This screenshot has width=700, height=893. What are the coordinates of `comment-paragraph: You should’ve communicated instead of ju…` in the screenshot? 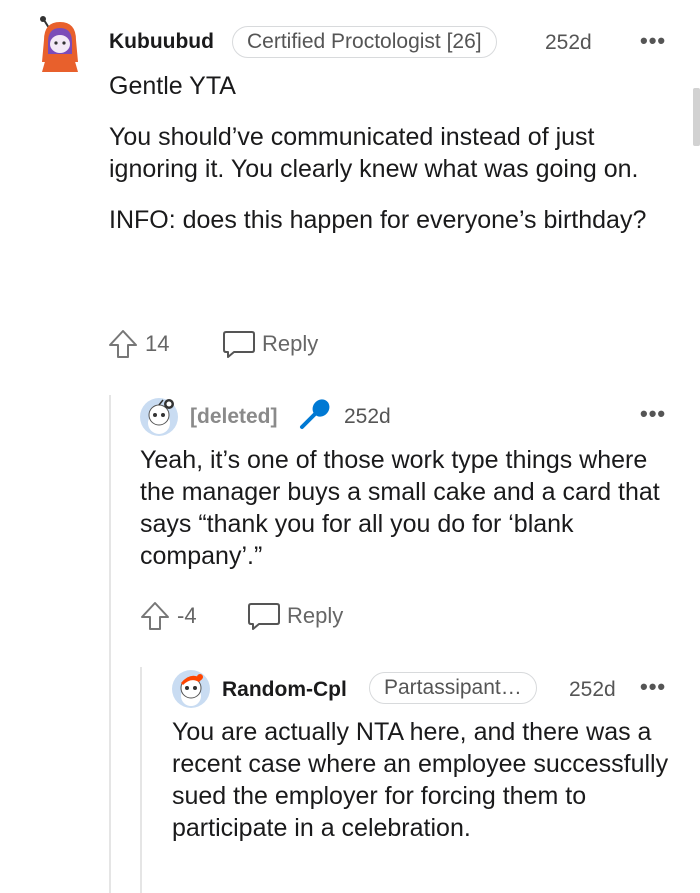 It's located at (374, 153).